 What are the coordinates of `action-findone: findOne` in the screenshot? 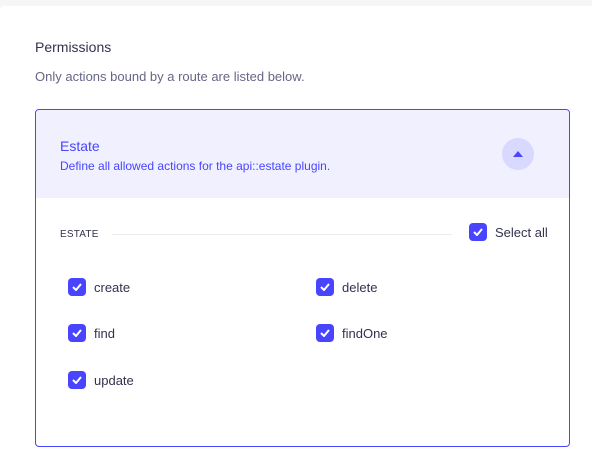 It's located at (352, 333).